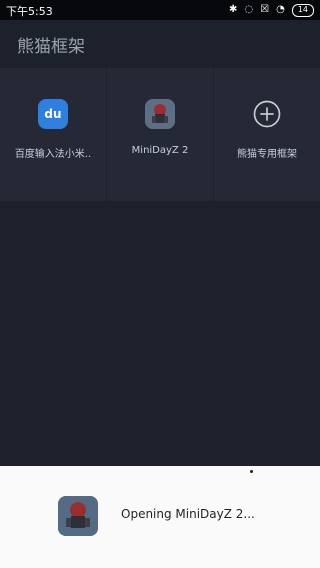 Image resolution: width=320 pixels, height=568 pixels. I want to click on status-bar: 下午5:53 ✱ ◌ ☒ ◔ 14, so click(160, 10).